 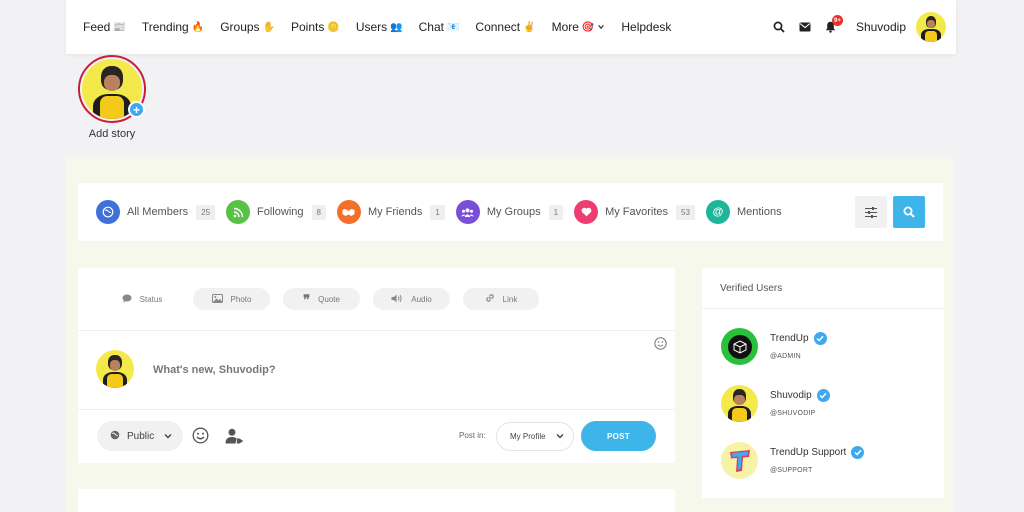 What do you see at coordinates (685, 212) in the screenshot?
I see `filter-count: 53` at bounding box center [685, 212].